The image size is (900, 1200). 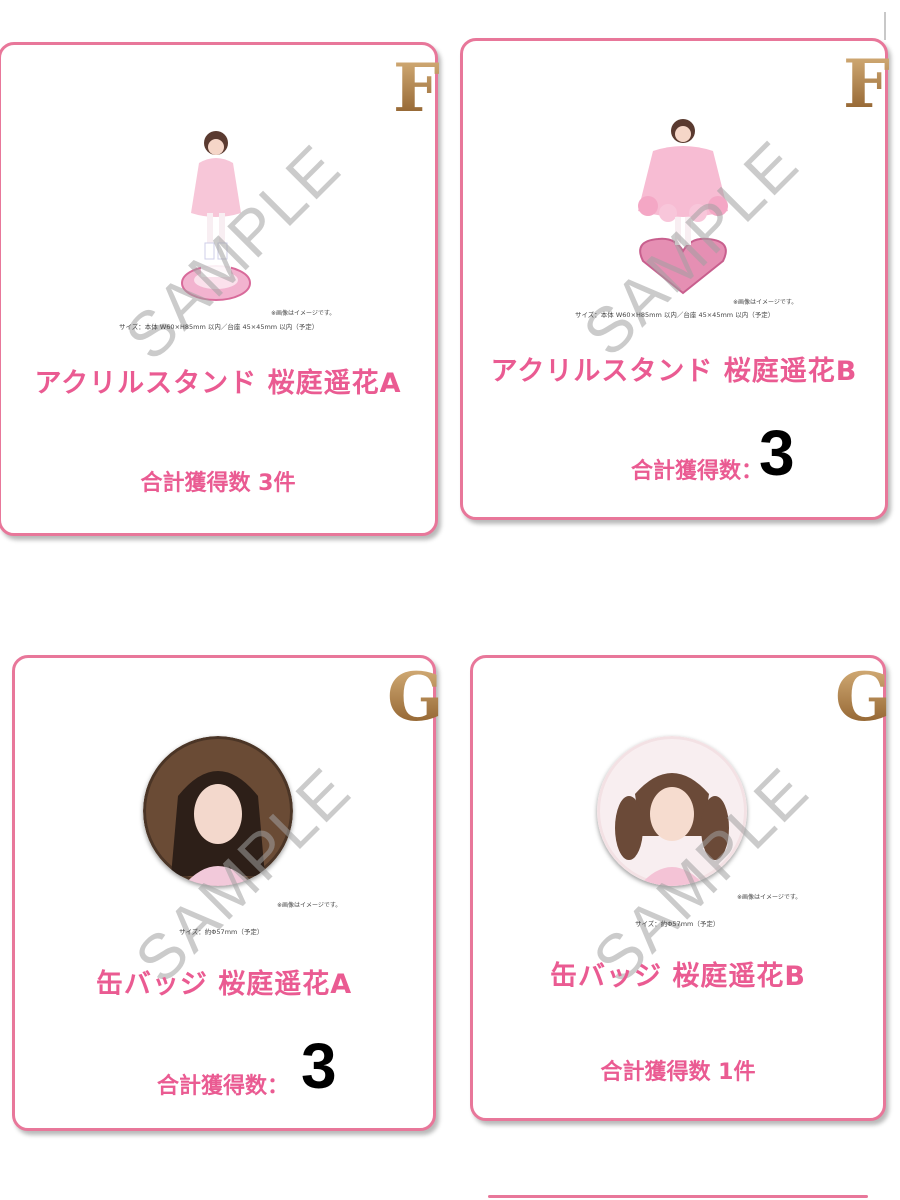 I want to click on total-count-text: 合計獲得数 3件, so click(x=218, y=483).